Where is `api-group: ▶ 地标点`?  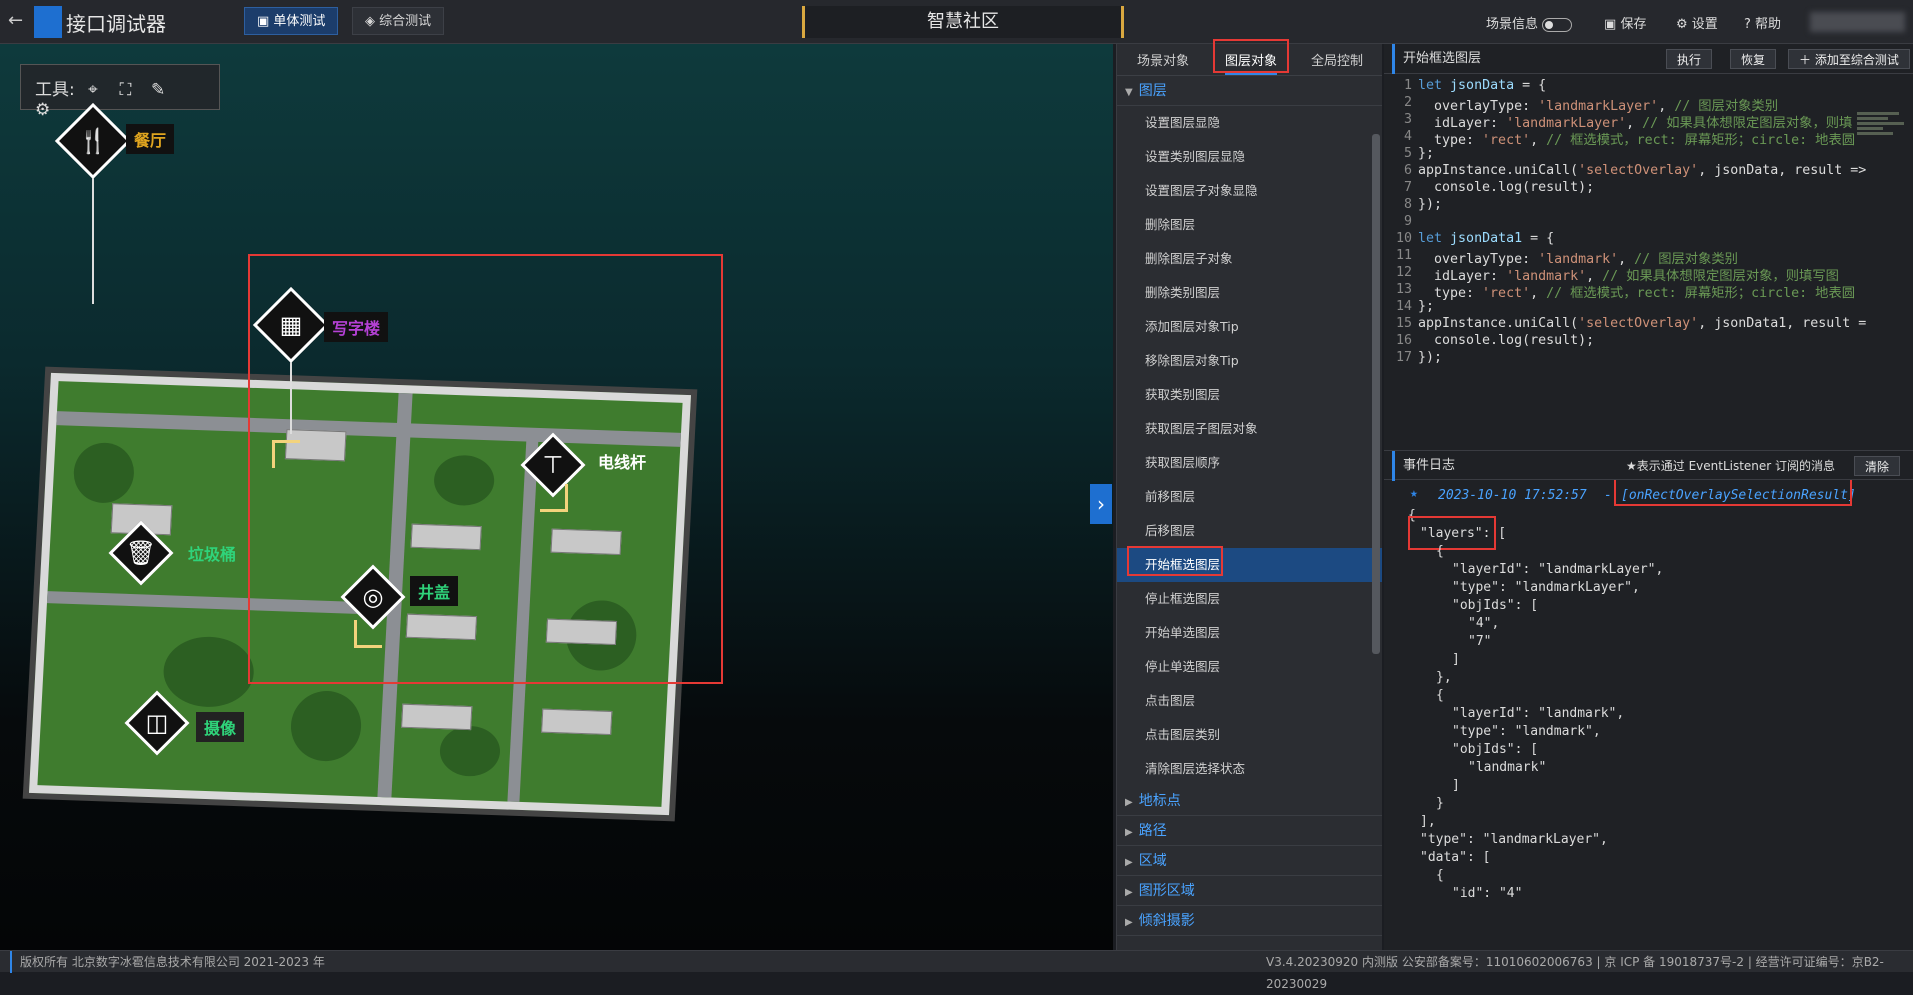 api-group: ▶ 地标点 is located at coordinates (1249, 801).